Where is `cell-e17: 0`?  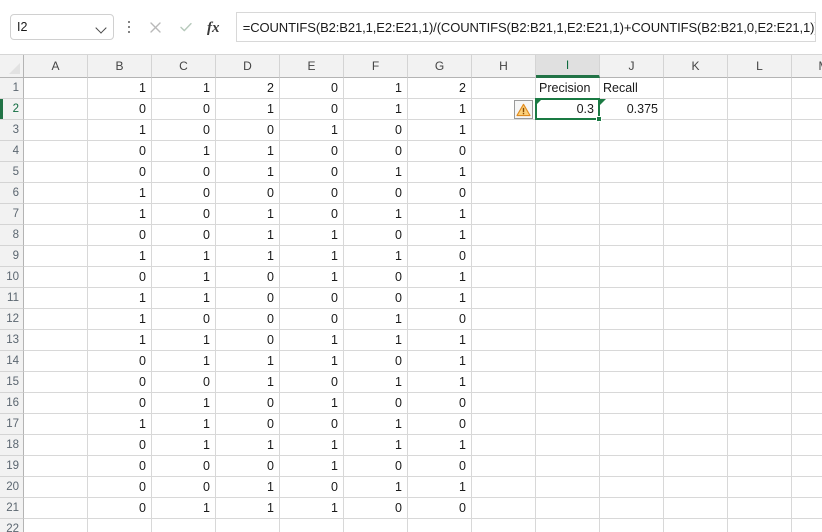 cell-e17: 0 is located at coordinates (312, 424).